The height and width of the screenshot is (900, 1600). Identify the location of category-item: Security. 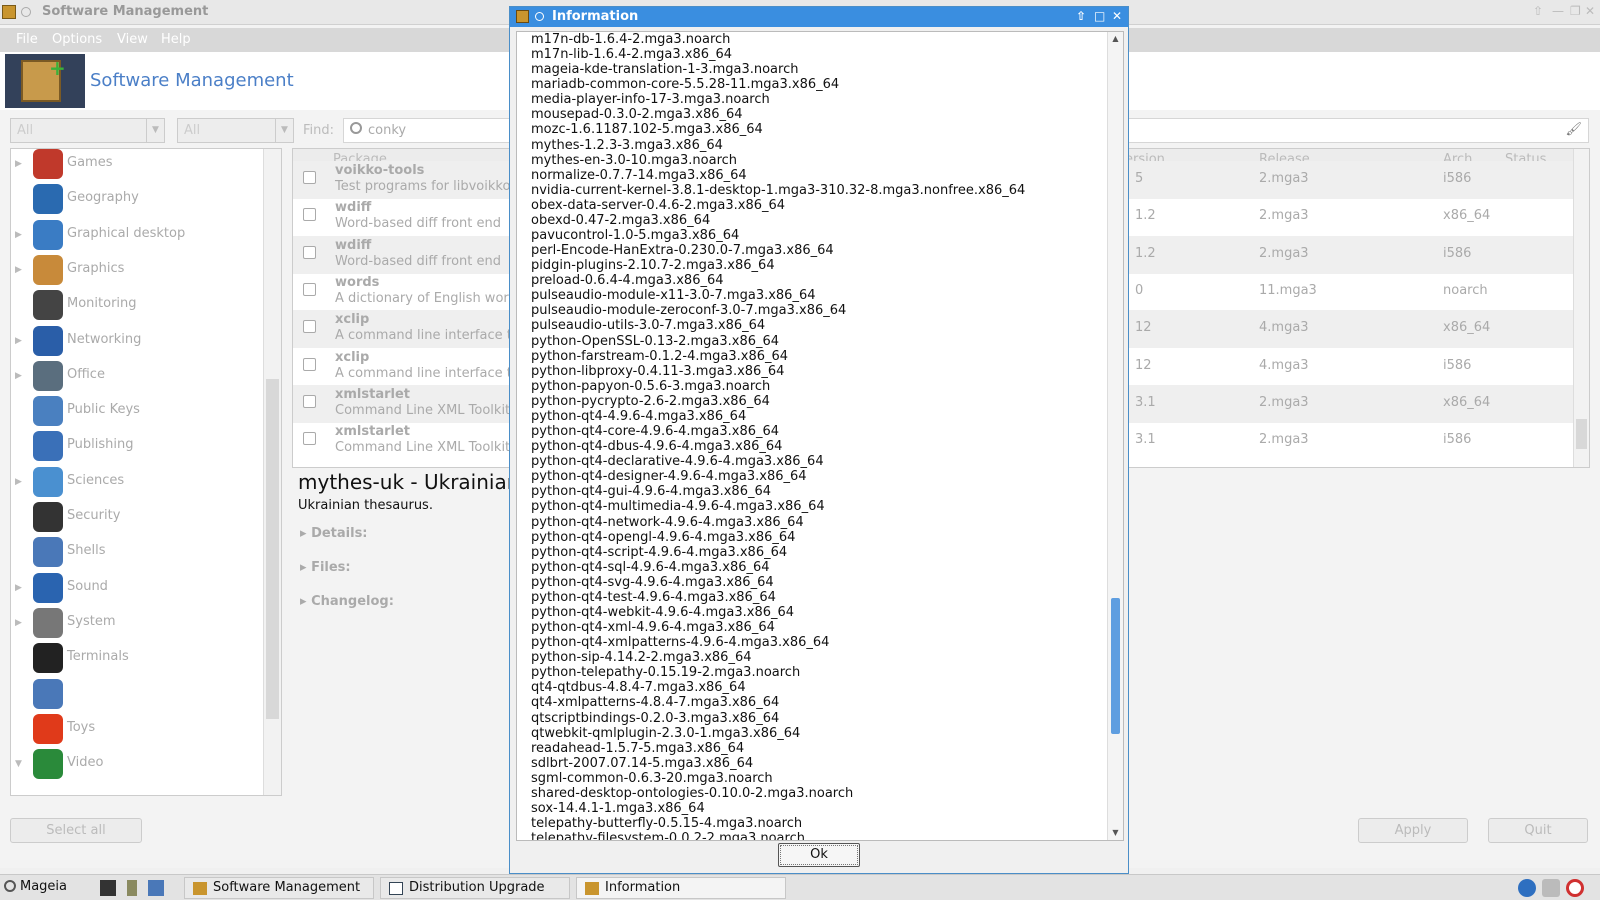
(137, 518).